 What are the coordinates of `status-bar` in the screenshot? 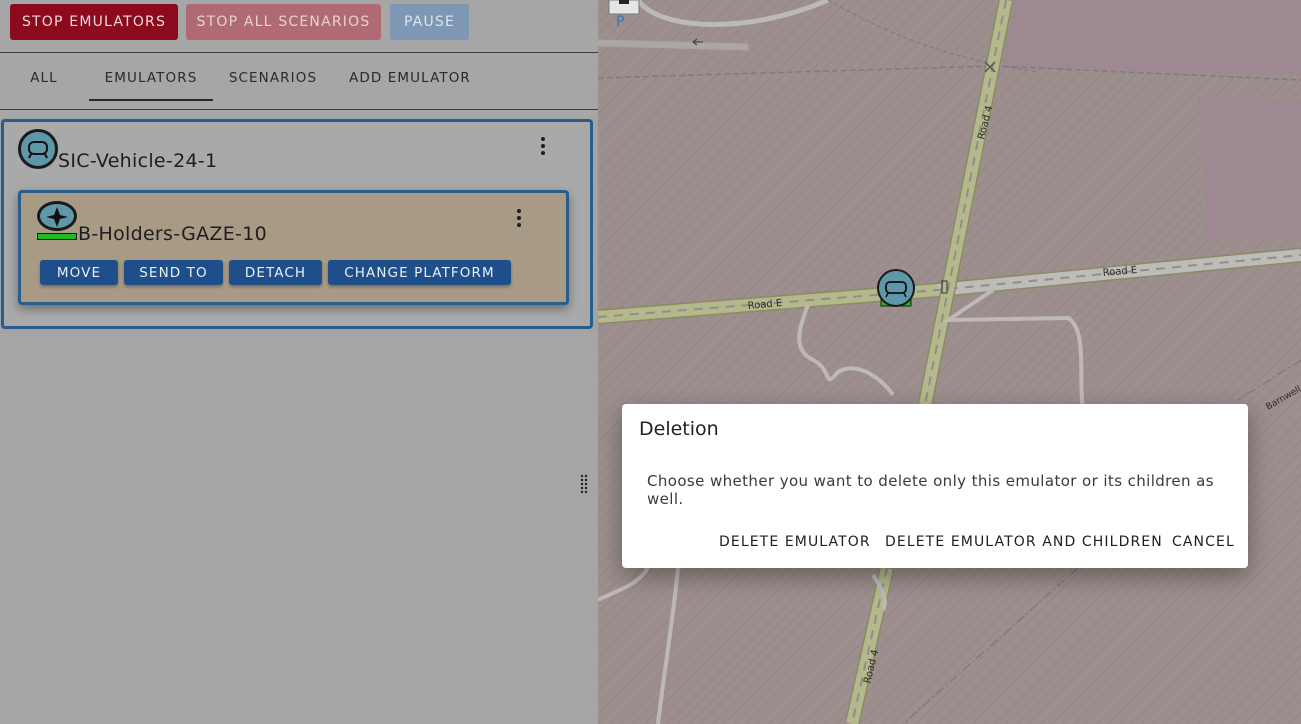 It's located at (57, 236).